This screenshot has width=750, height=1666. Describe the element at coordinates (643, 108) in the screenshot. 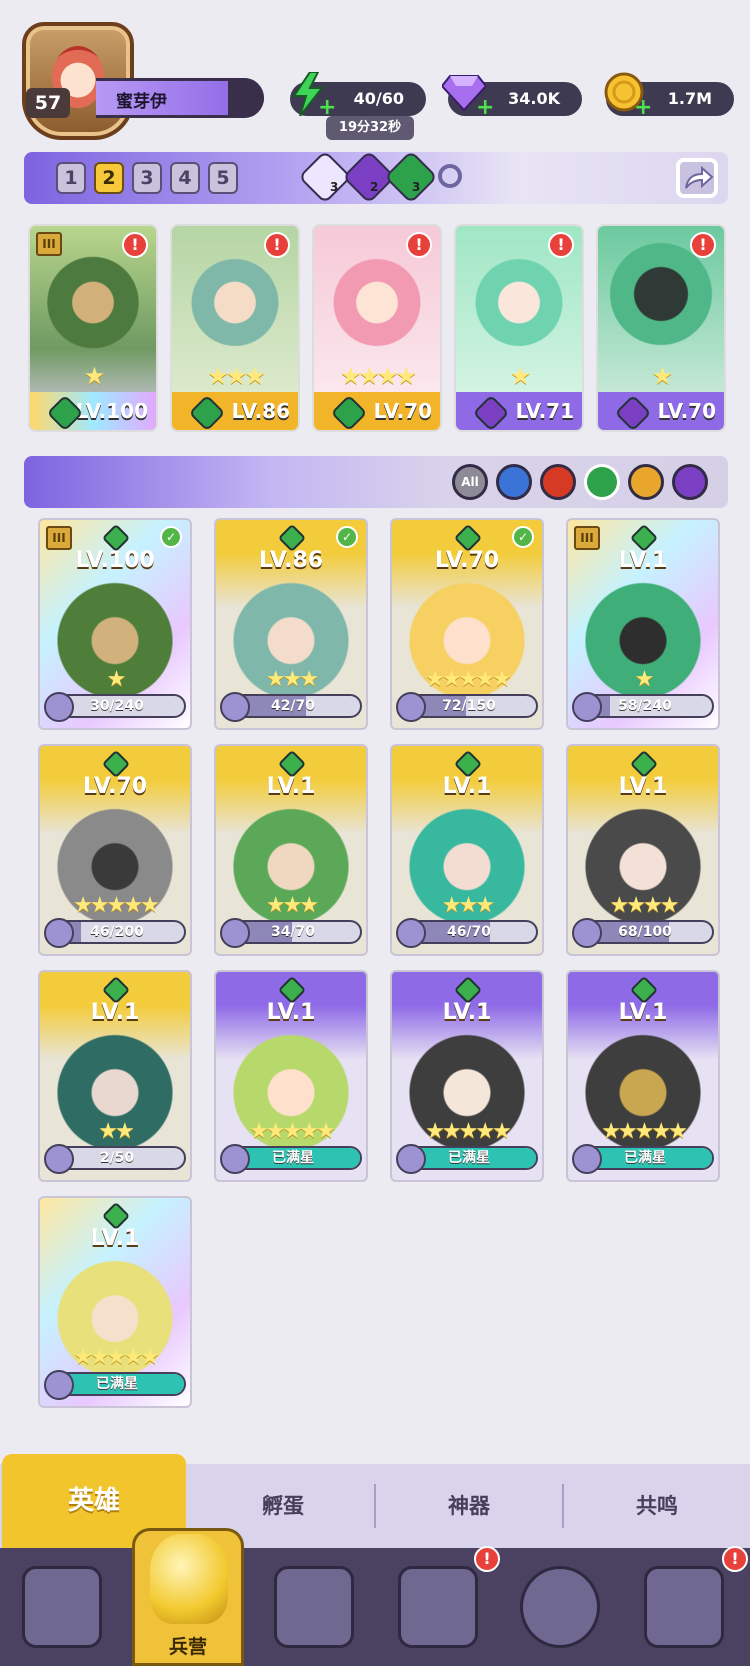

I see `add-coins-icon: +` at that location.